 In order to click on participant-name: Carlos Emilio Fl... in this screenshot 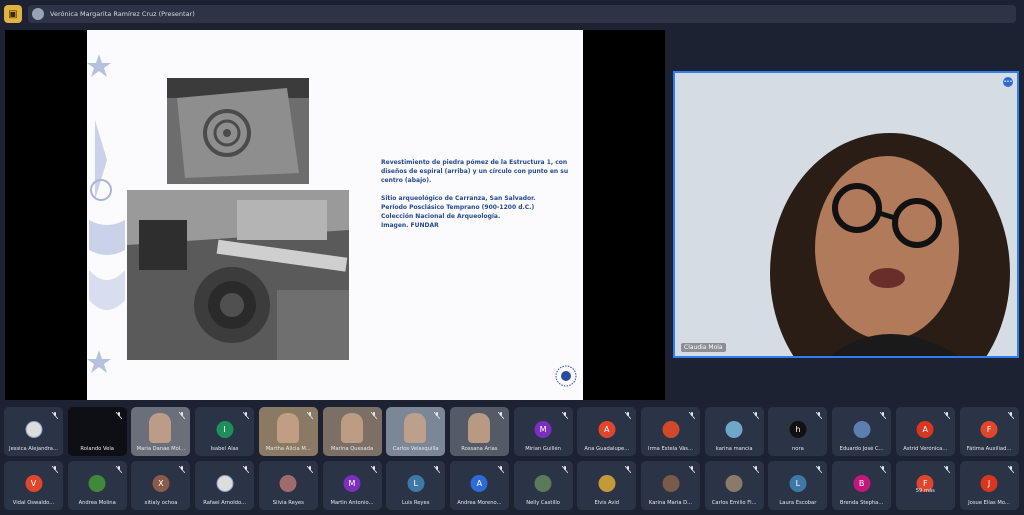, I will do `click(734, 503)`.